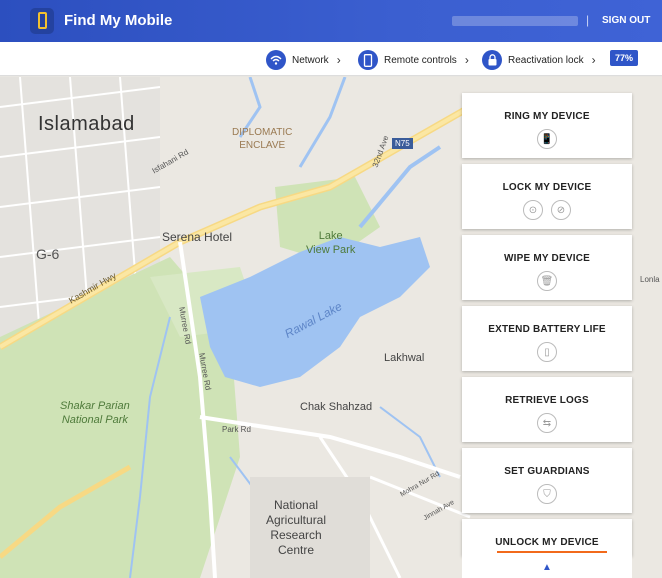 Image resolution: width=662 pixels, height=578 pixels. What do you see at coordinates (624, 58) in the screenshot?
I see `battery-indicator: 77%` at bounding box center [624, 58].